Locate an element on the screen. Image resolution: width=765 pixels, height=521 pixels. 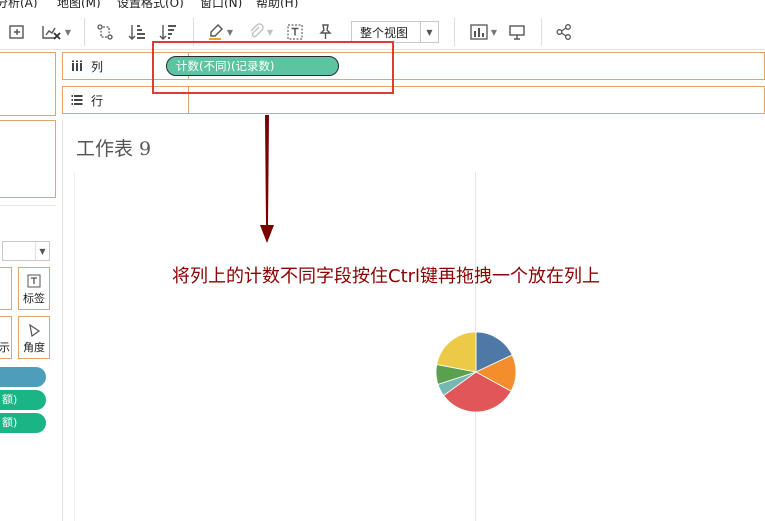
menu-bar: 分析(A) 地图(M) 设置格式(O) 窗口(N) 帮助(H) is located at coordinates (382, 5).